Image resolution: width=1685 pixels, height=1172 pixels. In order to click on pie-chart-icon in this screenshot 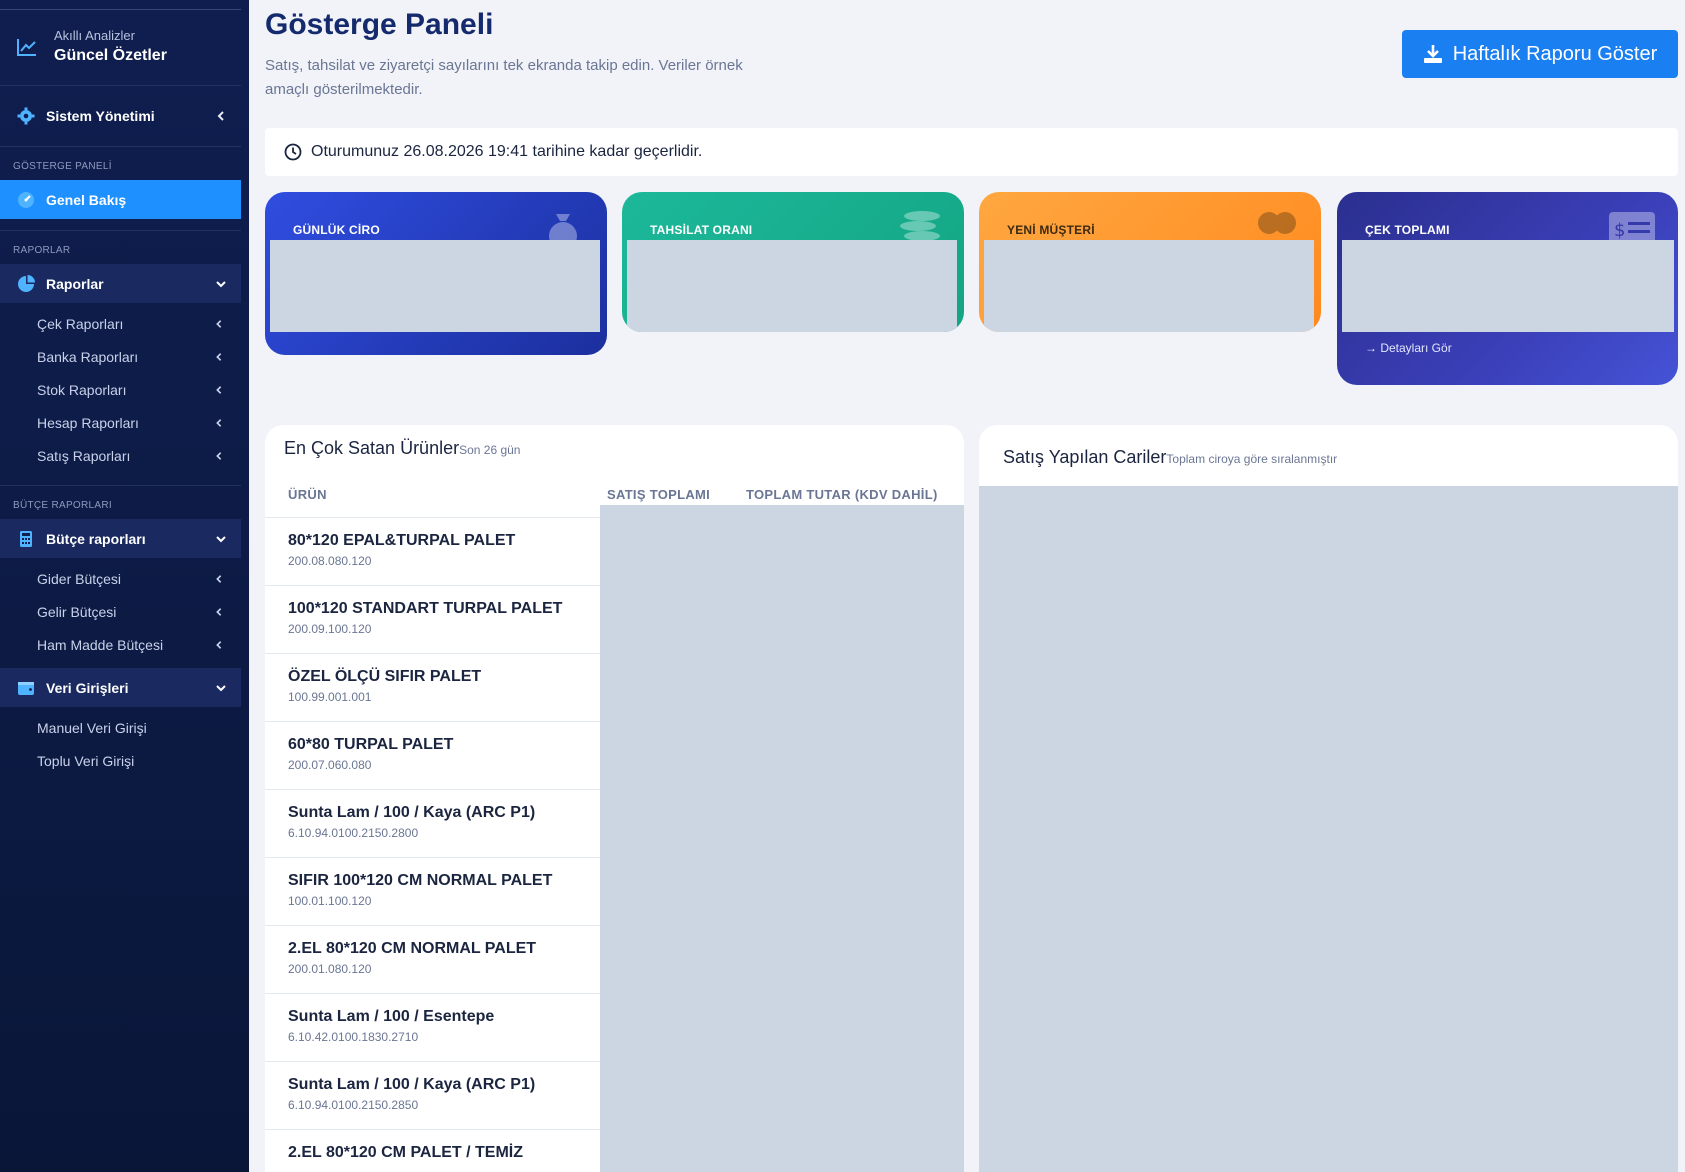, I will do `click(26, 283)`.